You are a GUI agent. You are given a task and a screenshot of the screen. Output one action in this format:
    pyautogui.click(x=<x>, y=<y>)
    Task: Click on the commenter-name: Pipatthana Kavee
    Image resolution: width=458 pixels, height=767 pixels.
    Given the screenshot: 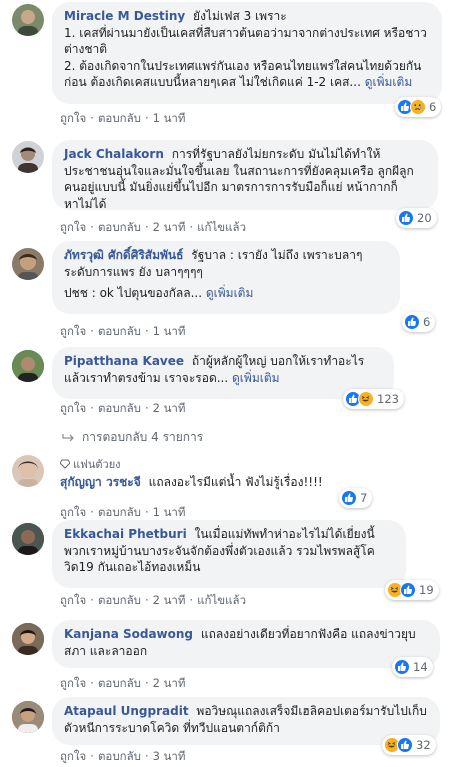 What is the action you would take?
    pyautogui.click(x=124, y=361)
    